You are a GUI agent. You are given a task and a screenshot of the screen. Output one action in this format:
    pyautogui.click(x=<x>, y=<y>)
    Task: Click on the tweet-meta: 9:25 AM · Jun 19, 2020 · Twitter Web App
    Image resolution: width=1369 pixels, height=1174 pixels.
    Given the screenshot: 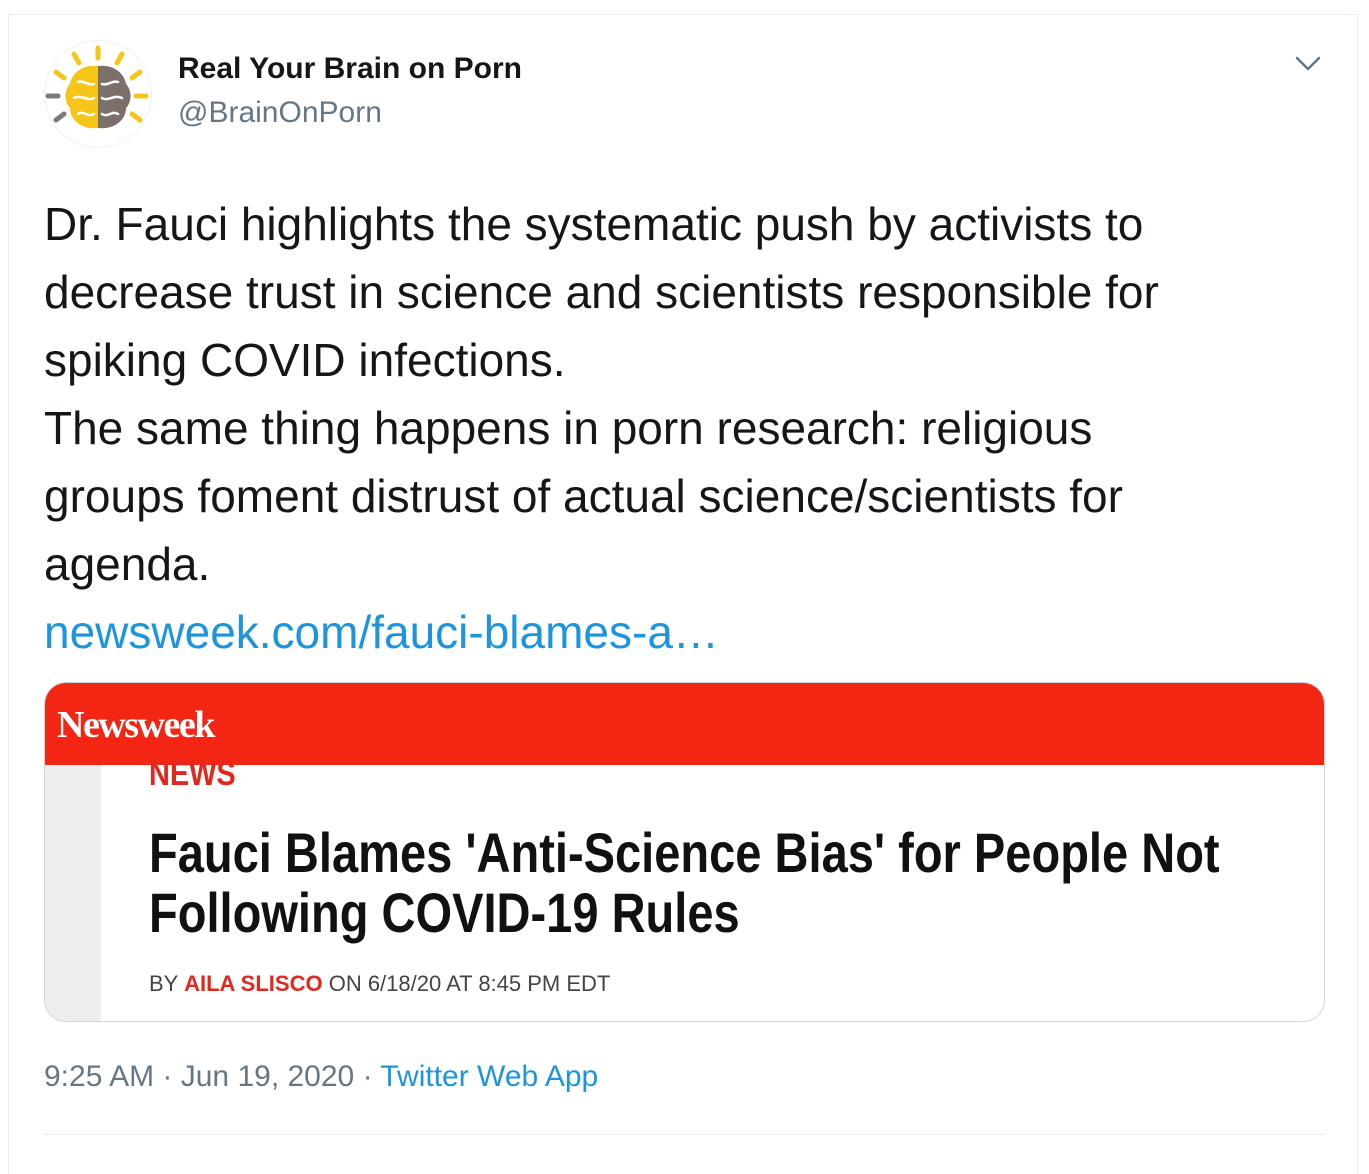 What is the action you would take?
    pyautogui.click(x=321, y=1077)
    